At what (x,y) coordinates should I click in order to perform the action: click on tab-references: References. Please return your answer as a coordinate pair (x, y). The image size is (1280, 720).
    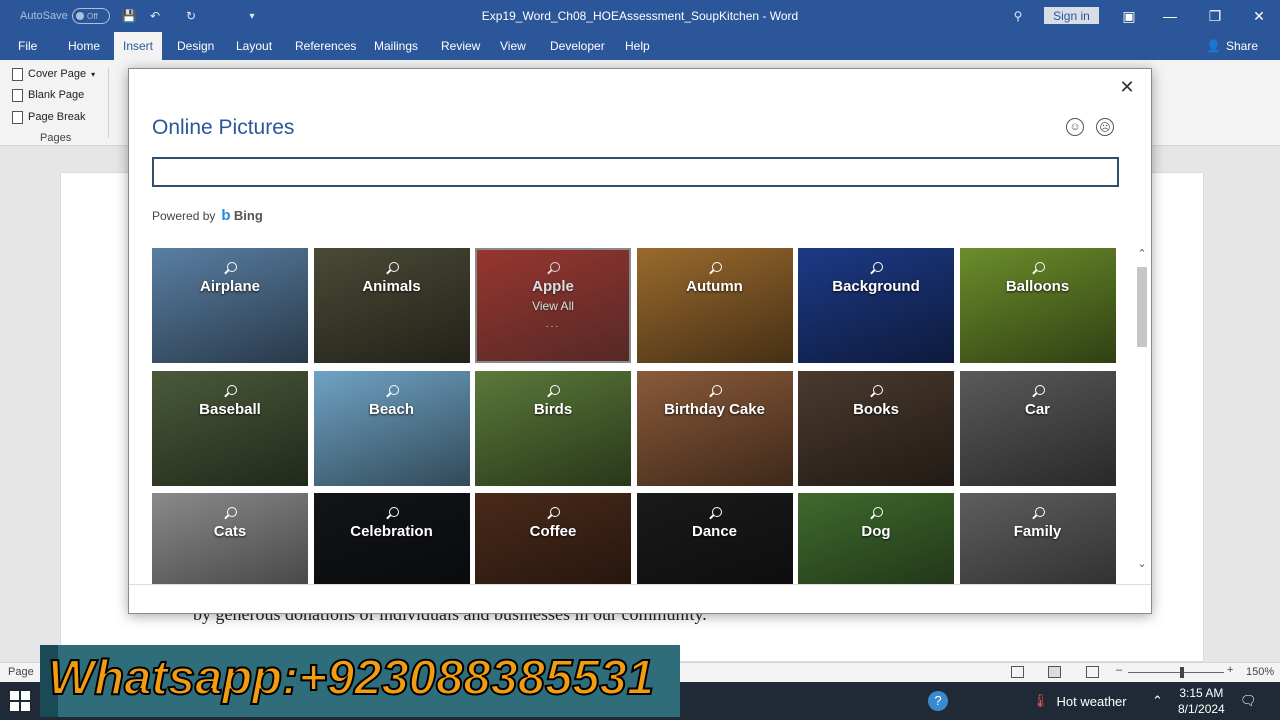
    Looking at the image, I should click on (325, 46).